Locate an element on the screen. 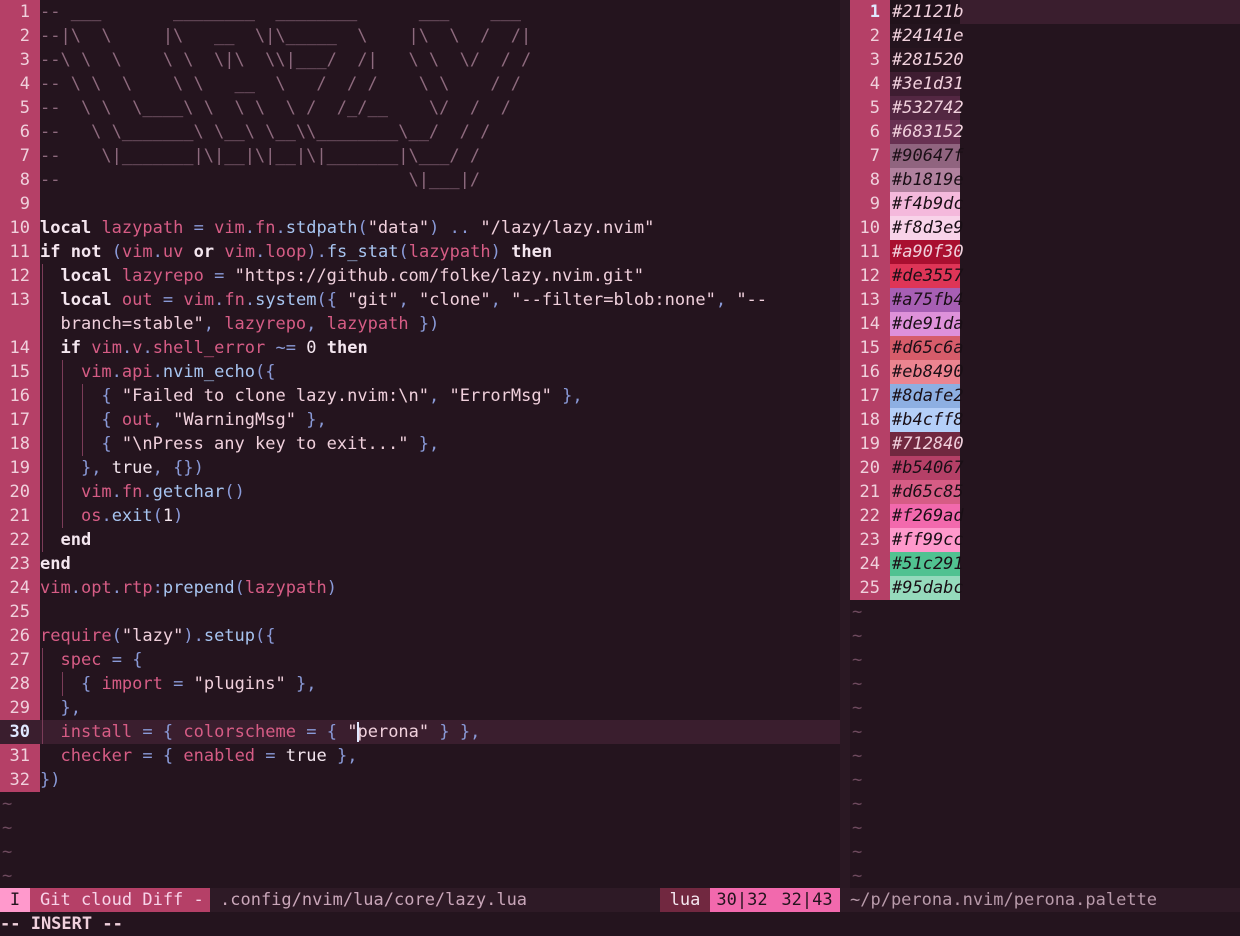  code-line: vim.opt.rtp:prepend(lazypath) is located at coordinates (440, 588).